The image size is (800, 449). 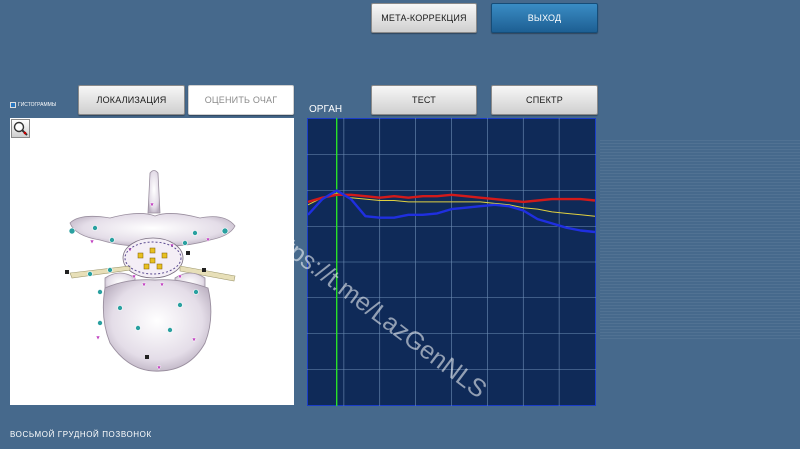 I want to click on decorative-stripes, so click(x=700, y=240).